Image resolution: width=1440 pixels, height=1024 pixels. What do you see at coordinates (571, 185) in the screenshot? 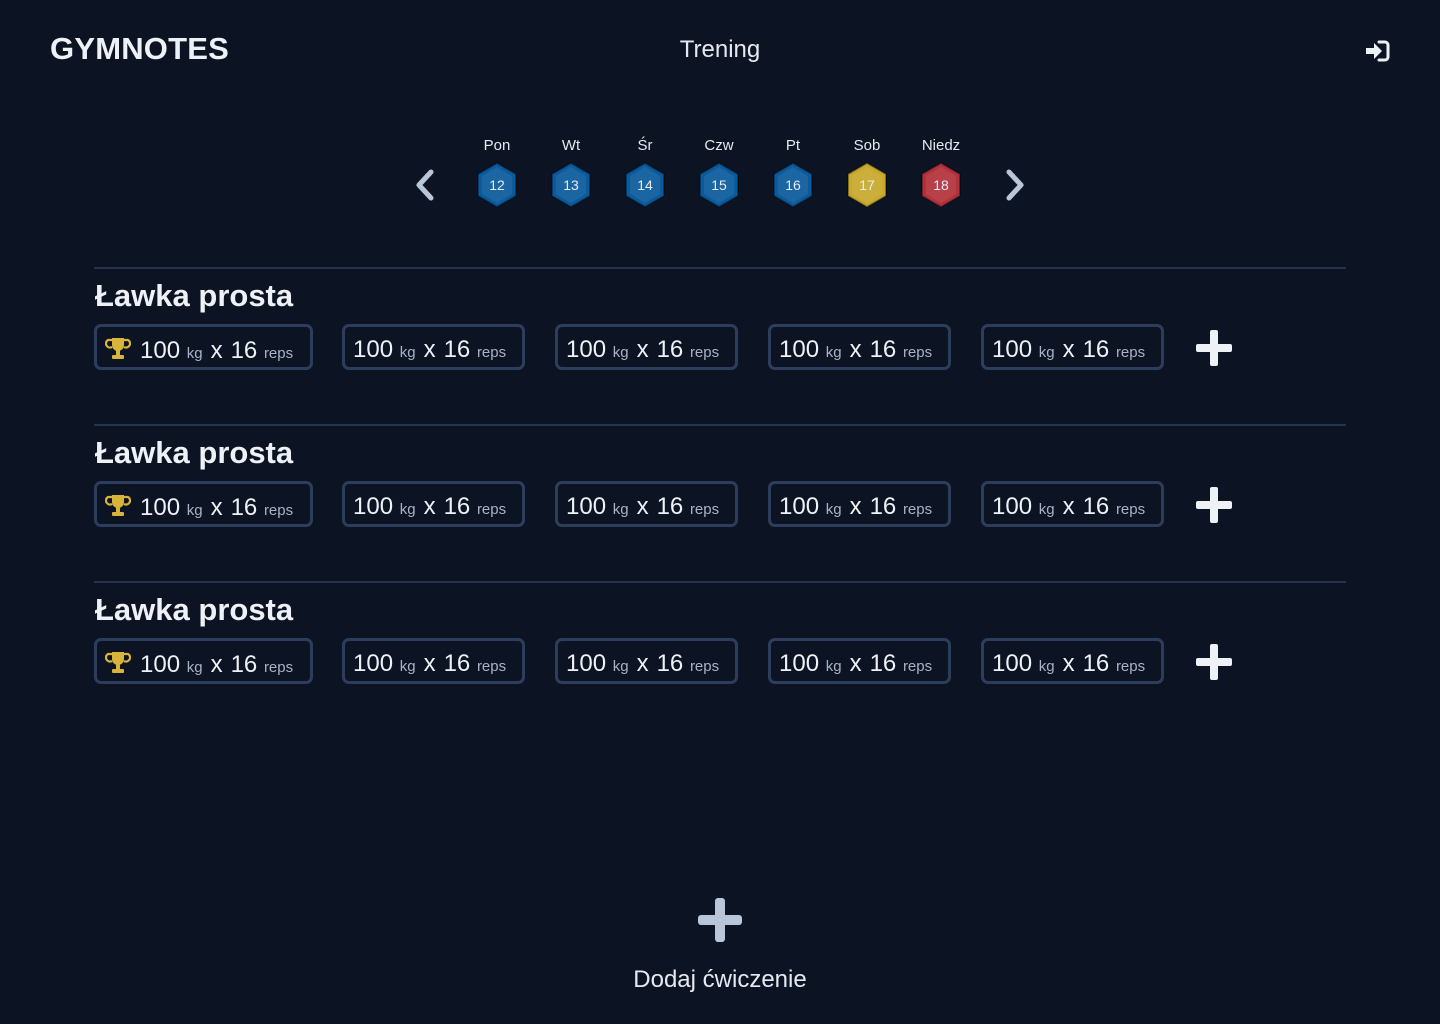
I see `day-number: 13` at bounding box center [571, 185].